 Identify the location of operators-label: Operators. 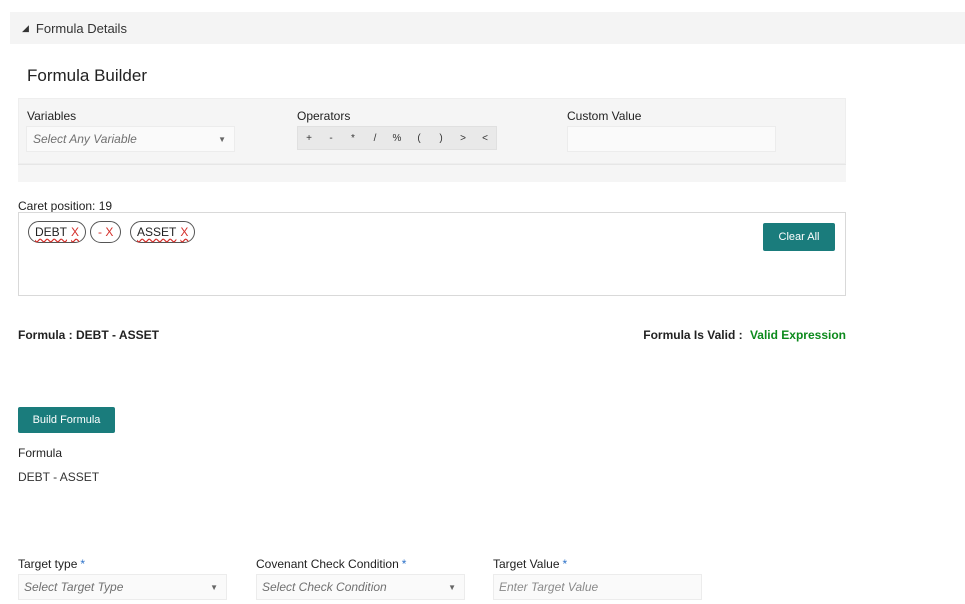
(324, 116).